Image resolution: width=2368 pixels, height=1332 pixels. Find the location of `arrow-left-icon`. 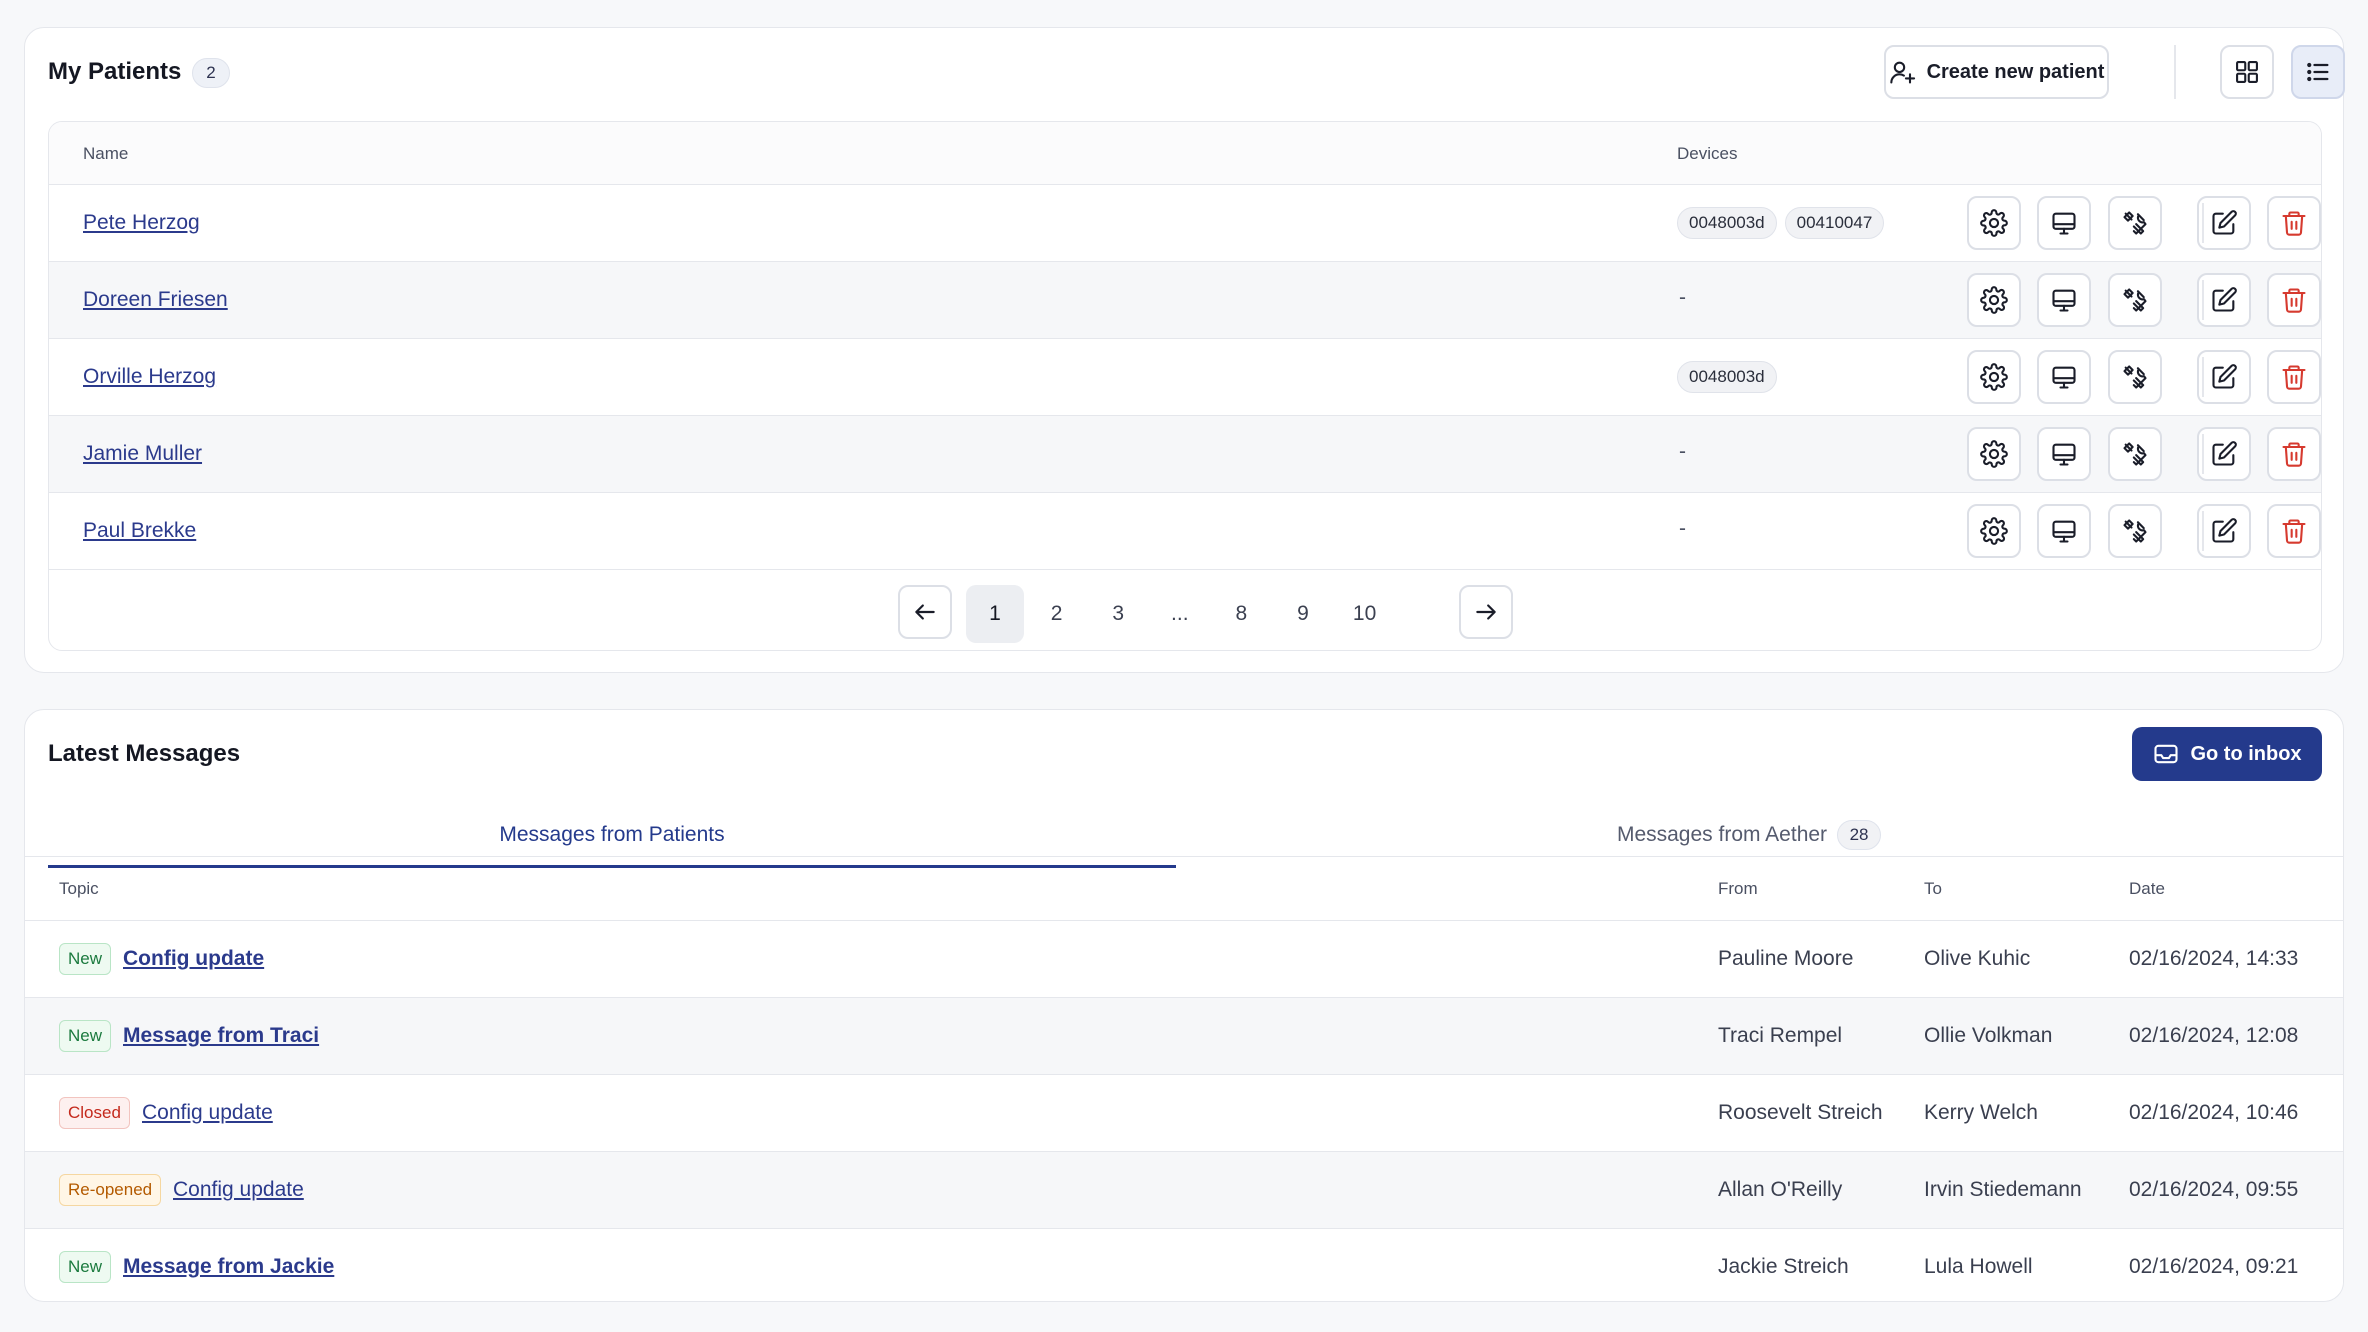

arrow-left-icon is located at coordinates (925, 612).